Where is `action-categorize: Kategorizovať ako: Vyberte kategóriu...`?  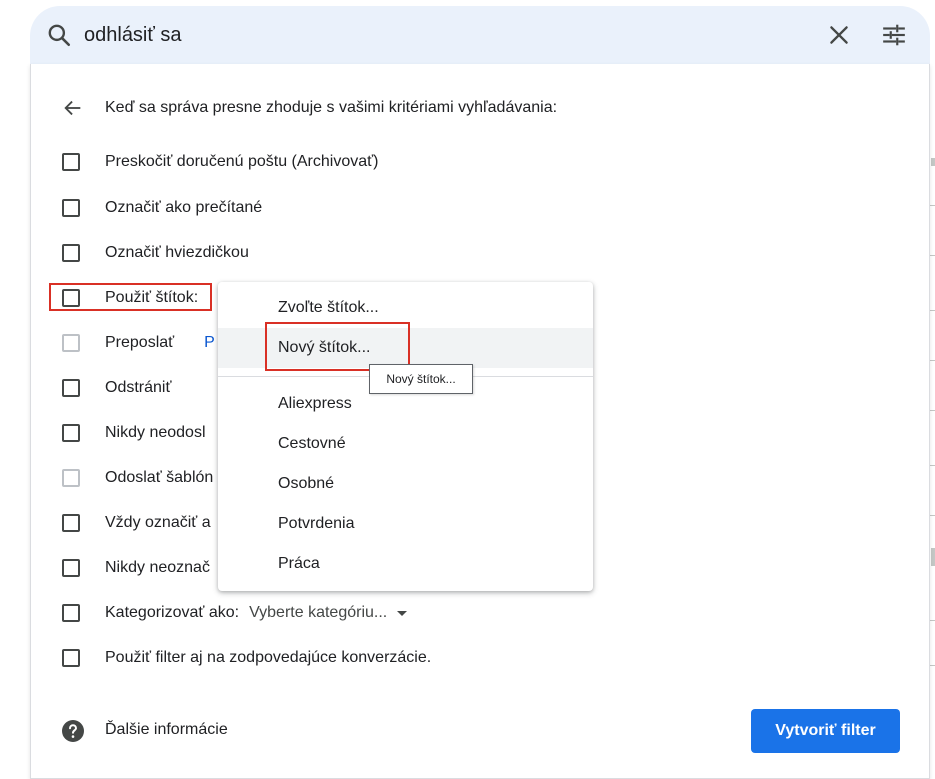
action-categorize: Kategorizovať ako: Vyberte kategóriu... is located at coordinates (235, 613).